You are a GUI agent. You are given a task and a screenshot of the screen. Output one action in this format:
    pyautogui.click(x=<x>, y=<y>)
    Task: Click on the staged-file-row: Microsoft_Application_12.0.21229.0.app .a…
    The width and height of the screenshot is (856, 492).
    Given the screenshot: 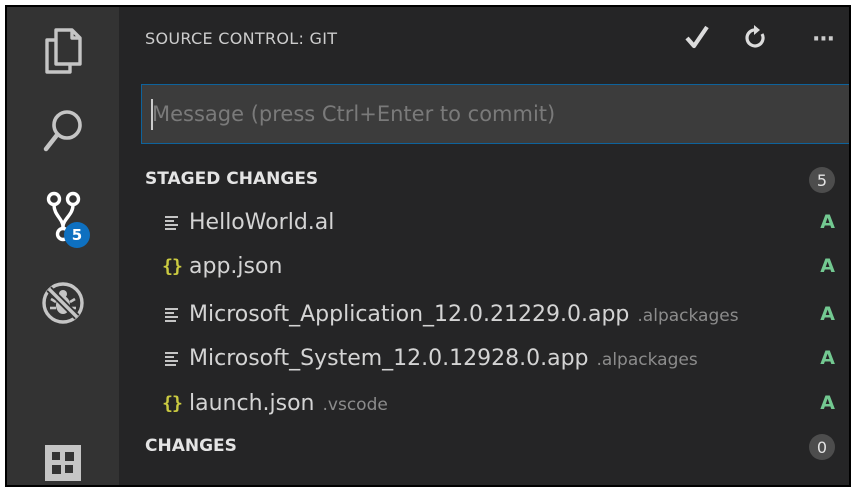 What is the action you would take?
    pyautogui.click(x=484, y=314)
    